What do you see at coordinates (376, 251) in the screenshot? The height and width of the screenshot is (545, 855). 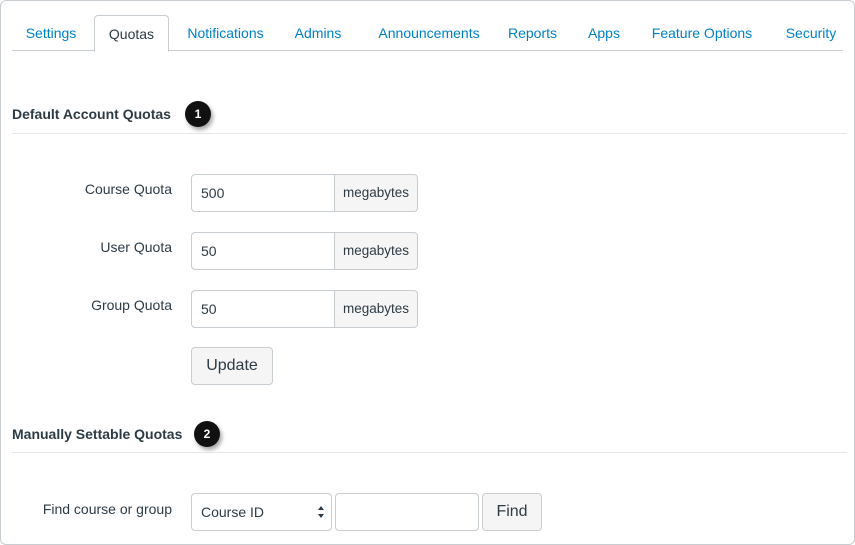 I see `user-quota-unit: megabytes` at bounding box center [376, 251].